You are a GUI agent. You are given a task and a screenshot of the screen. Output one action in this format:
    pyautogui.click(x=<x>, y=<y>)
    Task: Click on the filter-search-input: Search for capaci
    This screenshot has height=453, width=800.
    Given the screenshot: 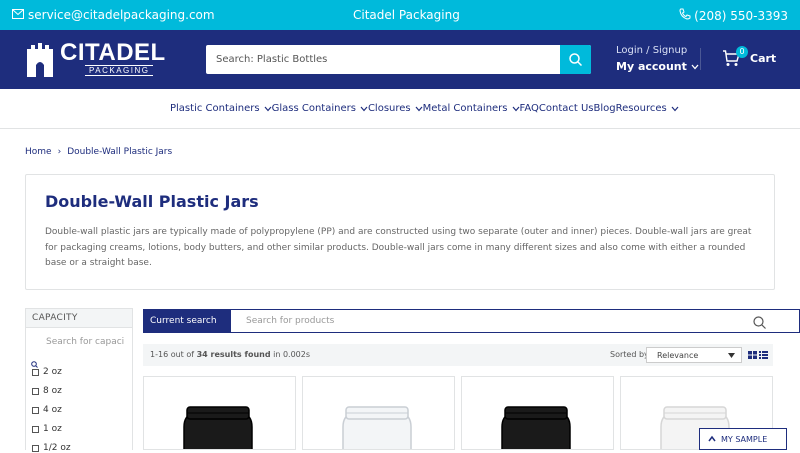 What is the action you would take?
    pyautogui.click(x=85, y=342)
    